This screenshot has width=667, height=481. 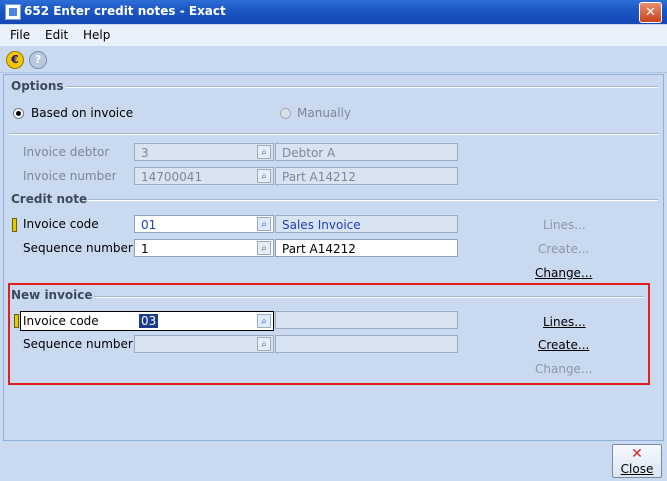 What do you see at coordinates (56, 35) in the screenshot?
I see `menu-edit: Edit` at bounding box center [56, 35].